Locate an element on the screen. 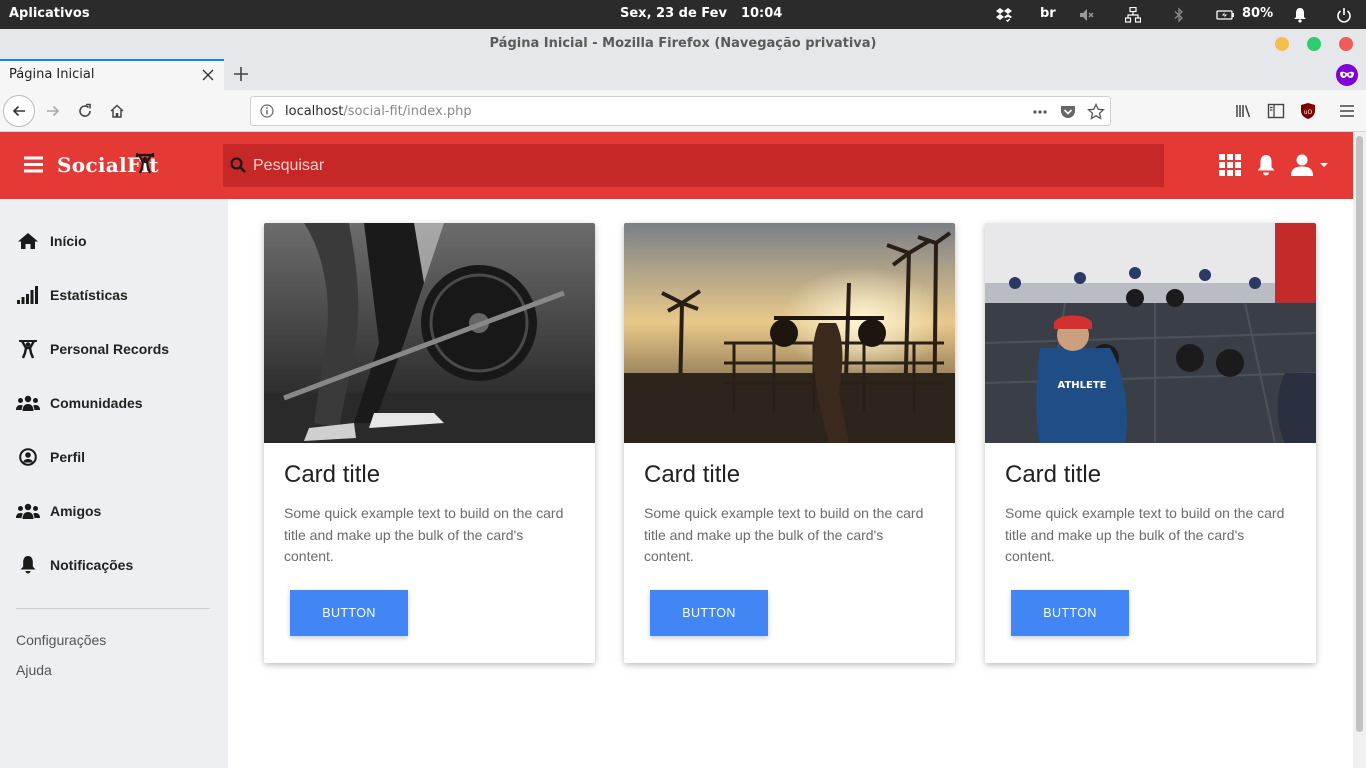  sidebar-item-inicio: Início is located at coordinates (114, 241).